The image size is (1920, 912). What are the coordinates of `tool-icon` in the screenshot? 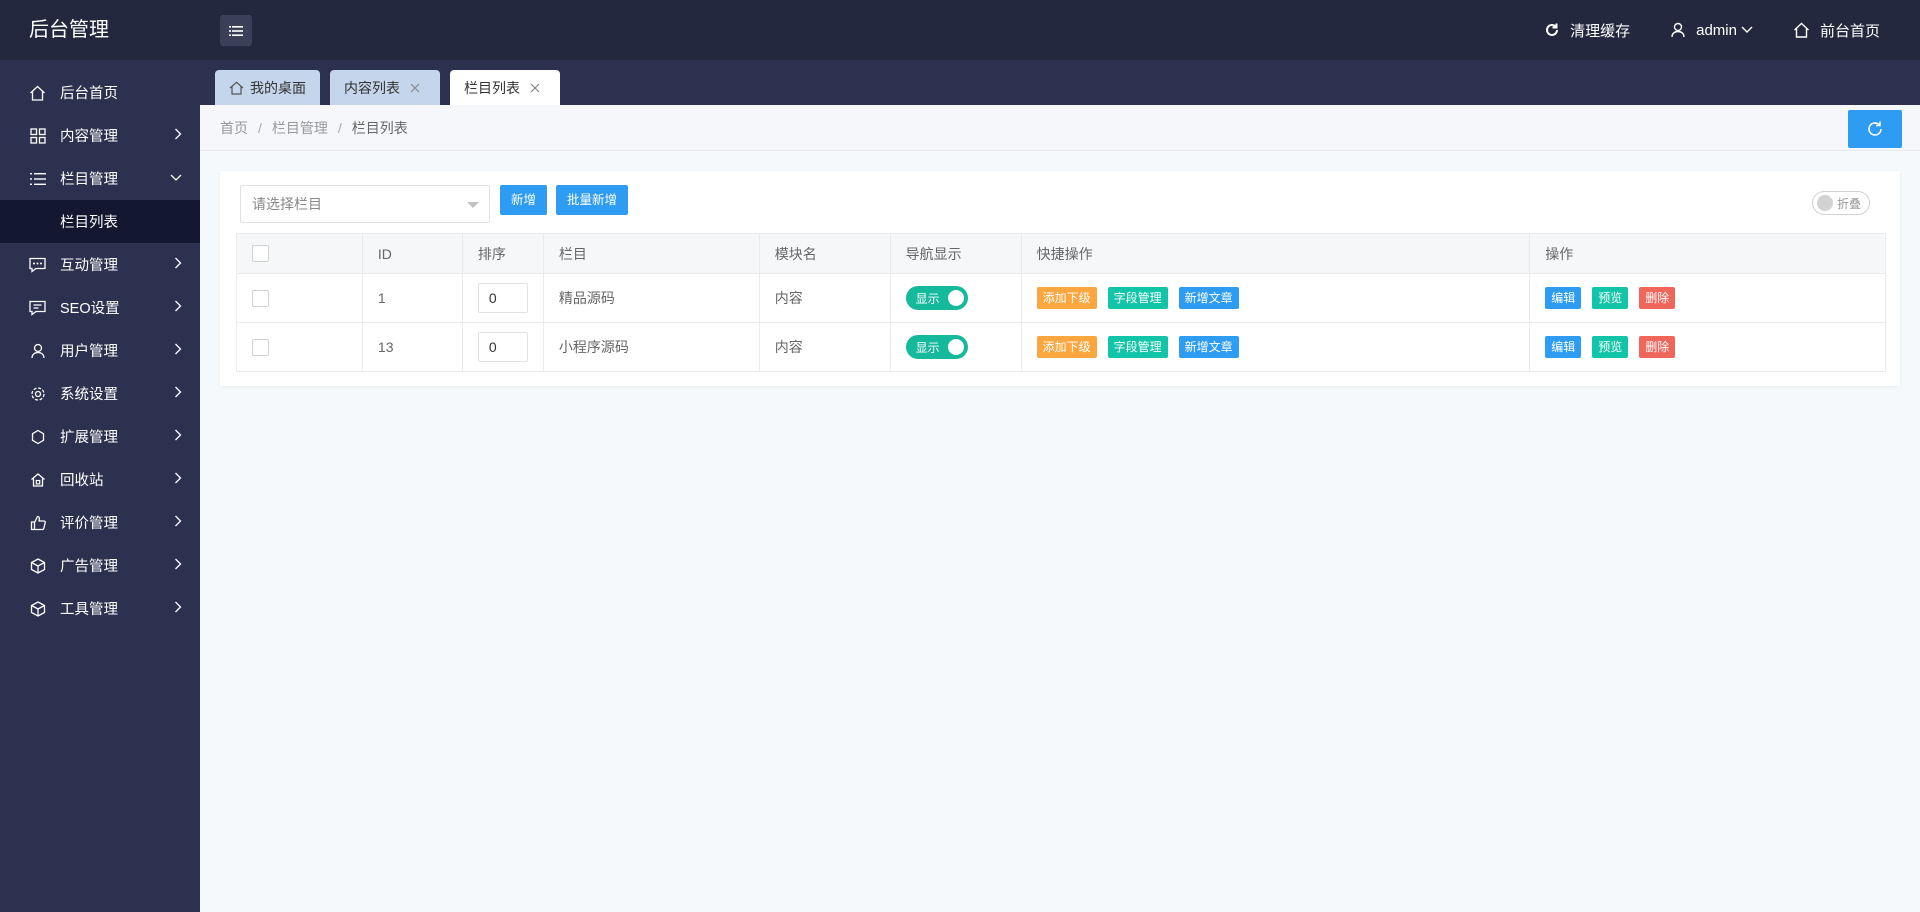 It's located at (37, 608).